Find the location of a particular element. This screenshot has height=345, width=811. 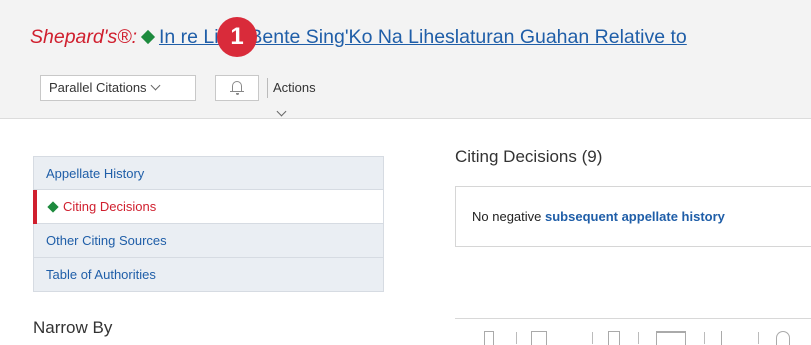

nav-item-appellate-history: Appellate History is located at coordinates (208, 173).